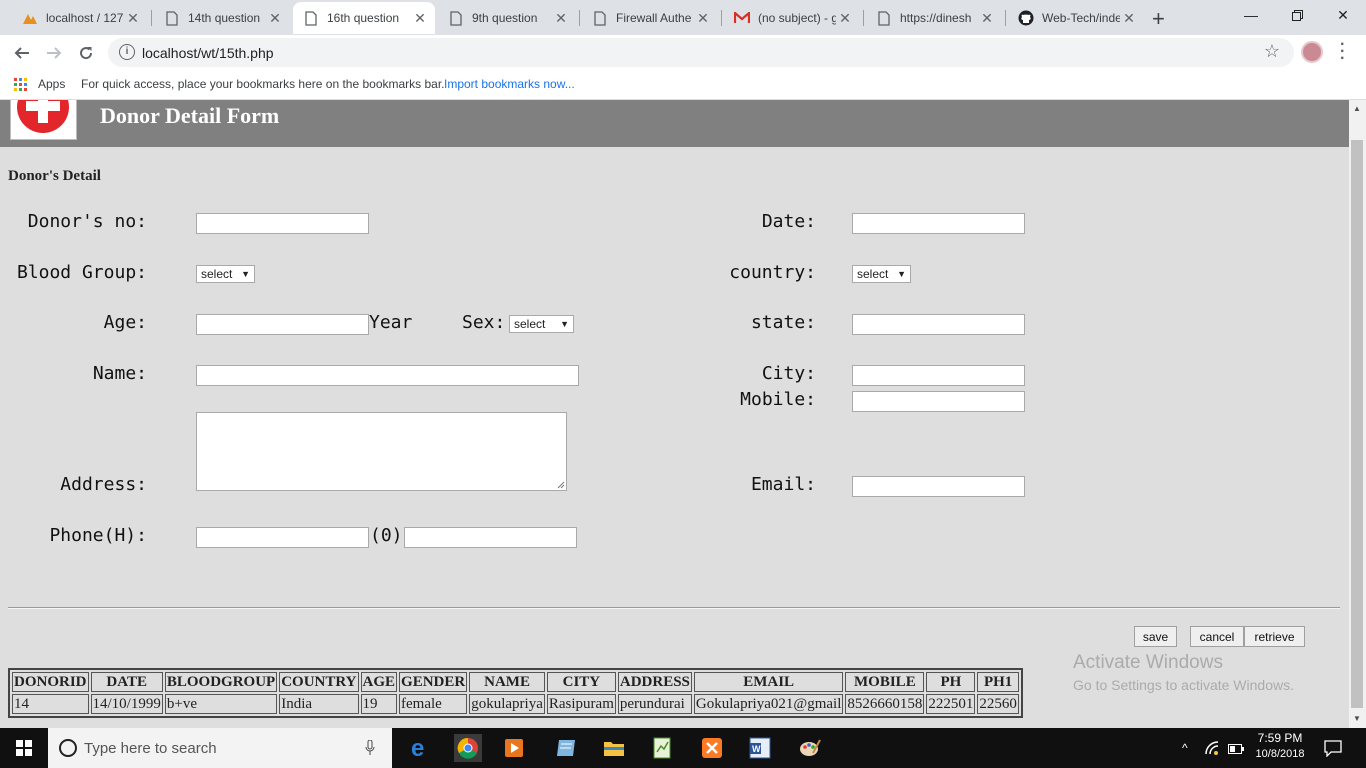  Describe the element at coordinates (561, 485) in the screenshot. I see `resize-handle-icon` at that location.